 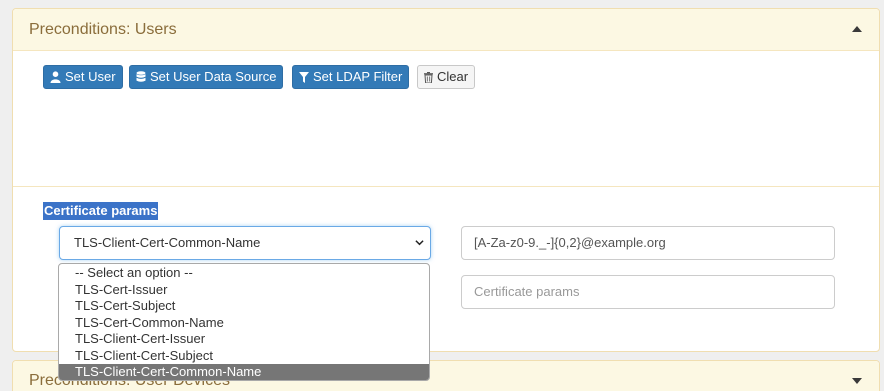 I want to click on database-icon, so click(x=141, y=76).